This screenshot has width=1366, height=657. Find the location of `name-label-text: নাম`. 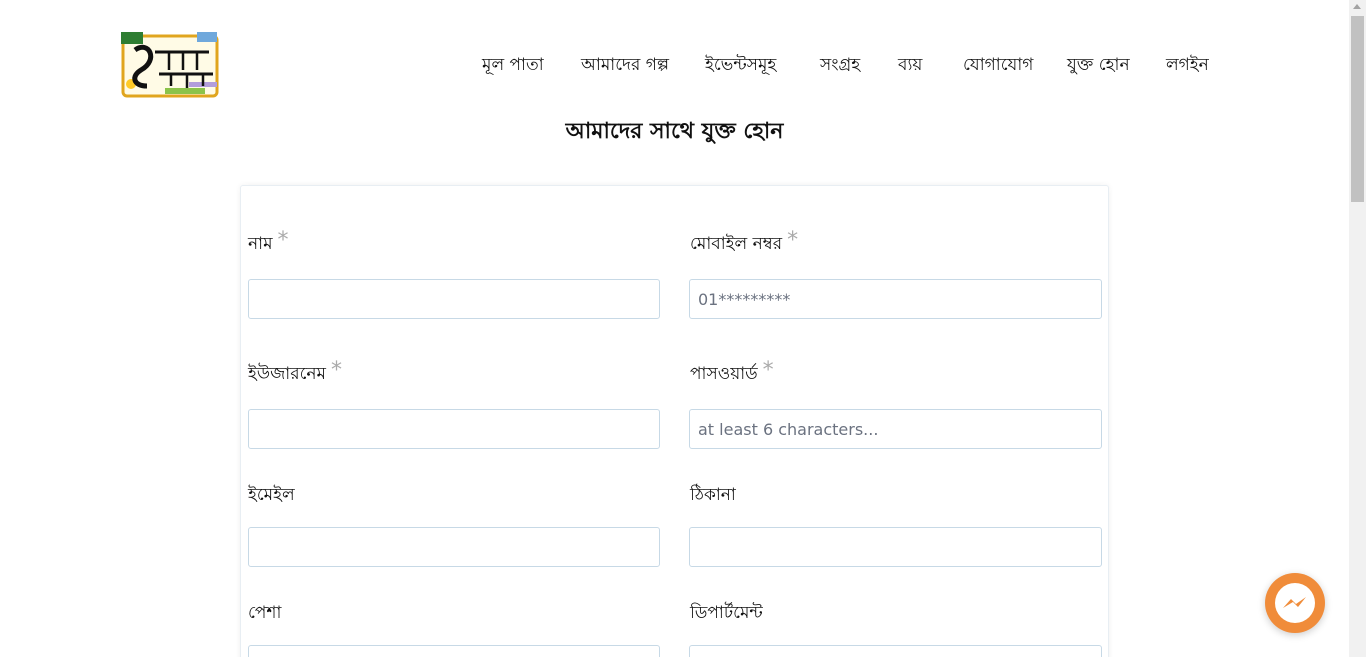

name-label-text: নাম is located at coordinates (260, 244).